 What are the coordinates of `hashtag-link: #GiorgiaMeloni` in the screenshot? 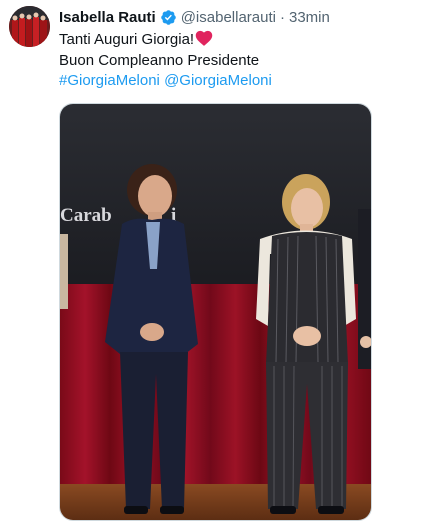 It's located at (109, 80).